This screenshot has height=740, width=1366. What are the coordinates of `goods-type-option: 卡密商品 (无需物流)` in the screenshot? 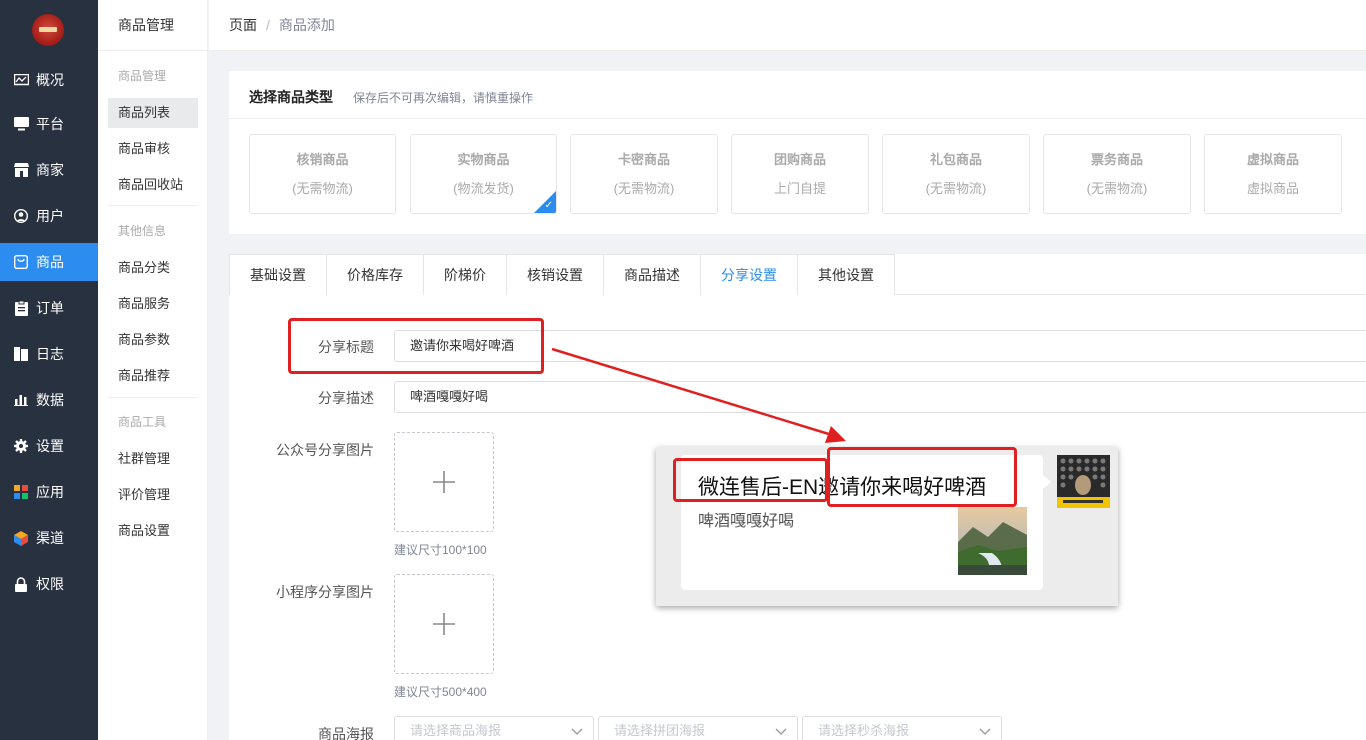 It's located at (644, 174).